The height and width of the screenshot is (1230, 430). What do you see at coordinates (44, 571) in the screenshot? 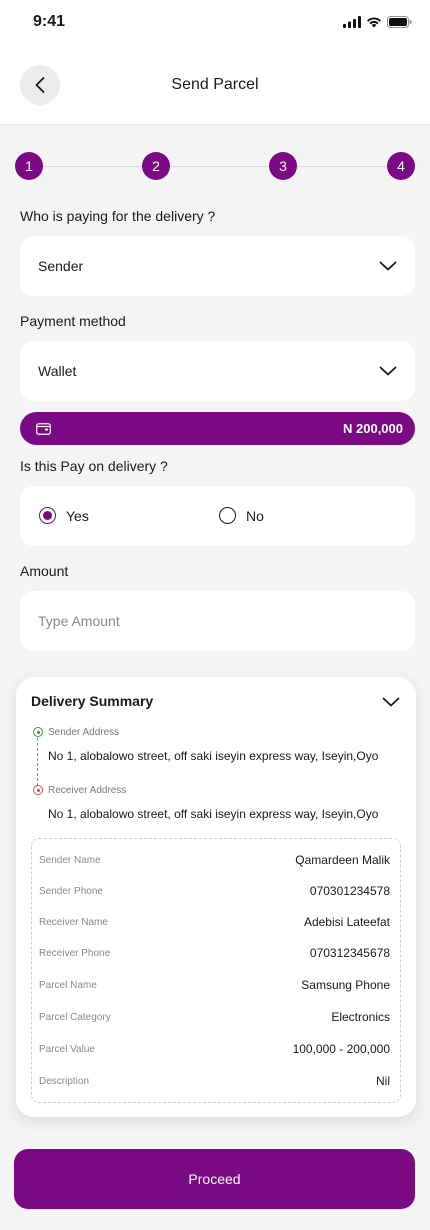
I see `amount-label: Amount` at bounding box center [44, 571].